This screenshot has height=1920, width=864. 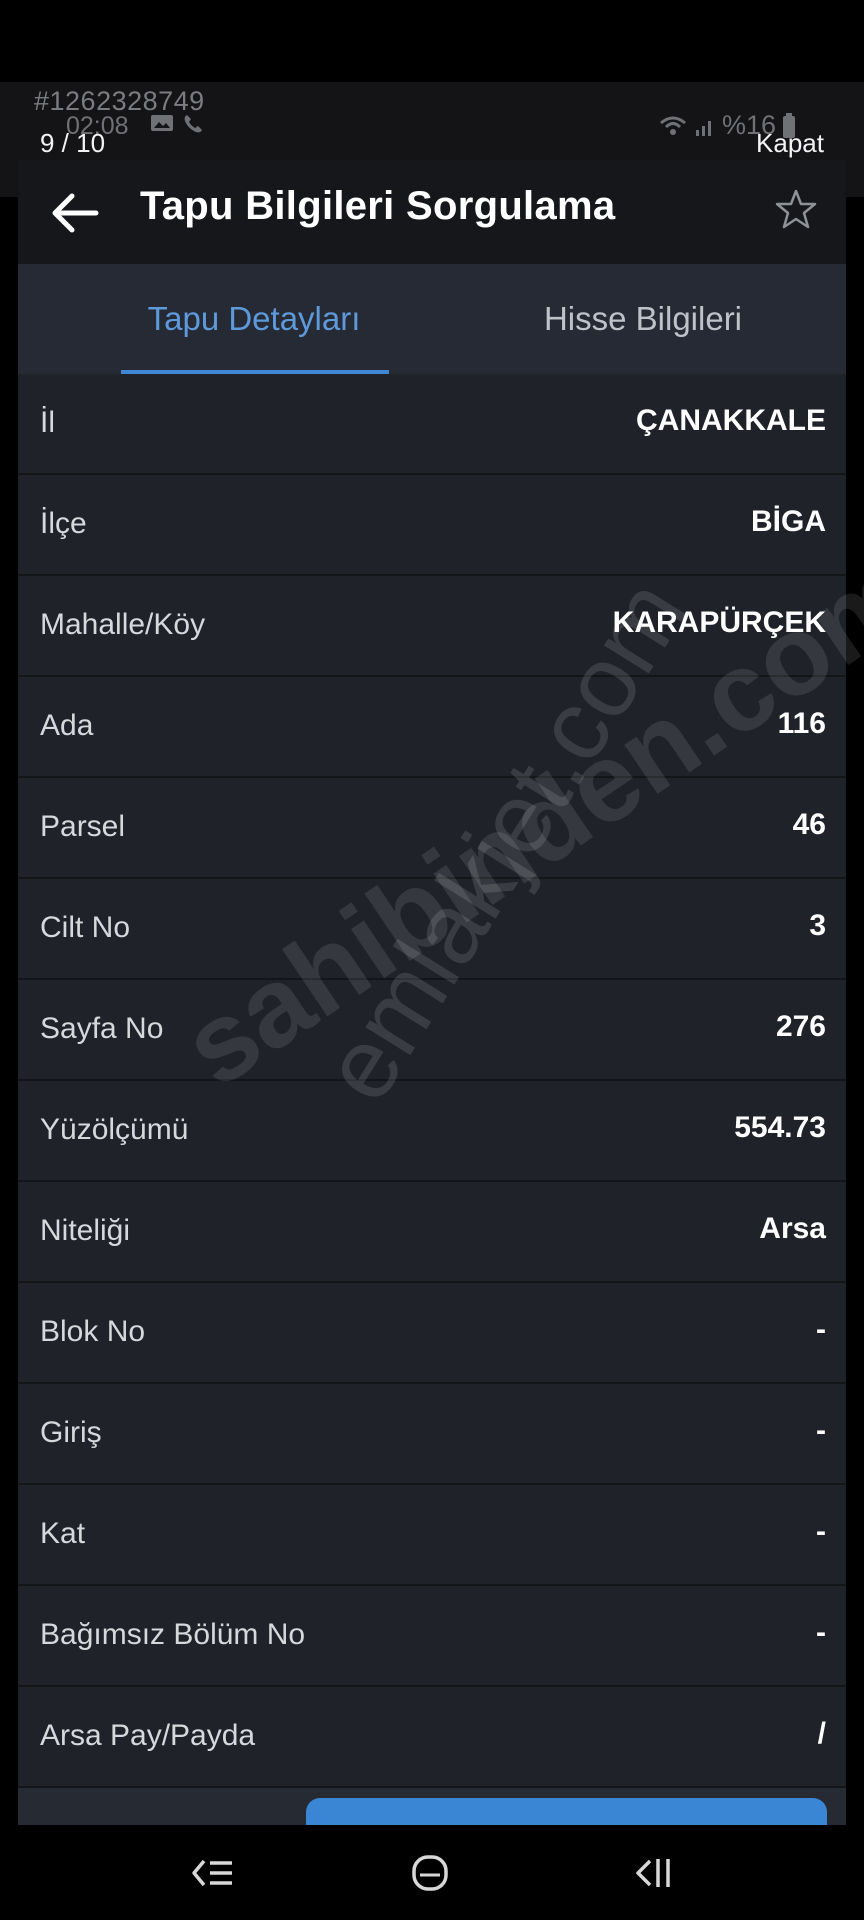 I want to click on row-value: /, so click(x=821, y=1733).